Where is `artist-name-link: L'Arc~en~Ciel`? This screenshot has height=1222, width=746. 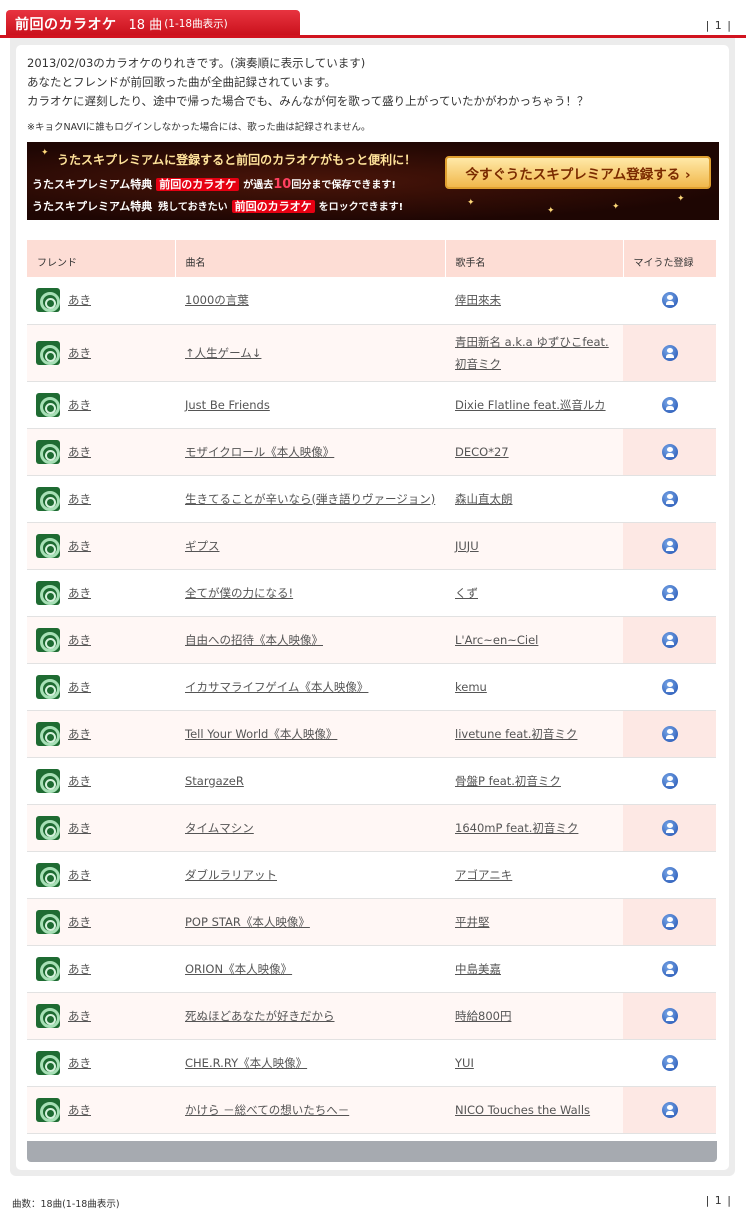 artist-name-link: L'Arc~en~Ciel is located at coordinates (496, 640).